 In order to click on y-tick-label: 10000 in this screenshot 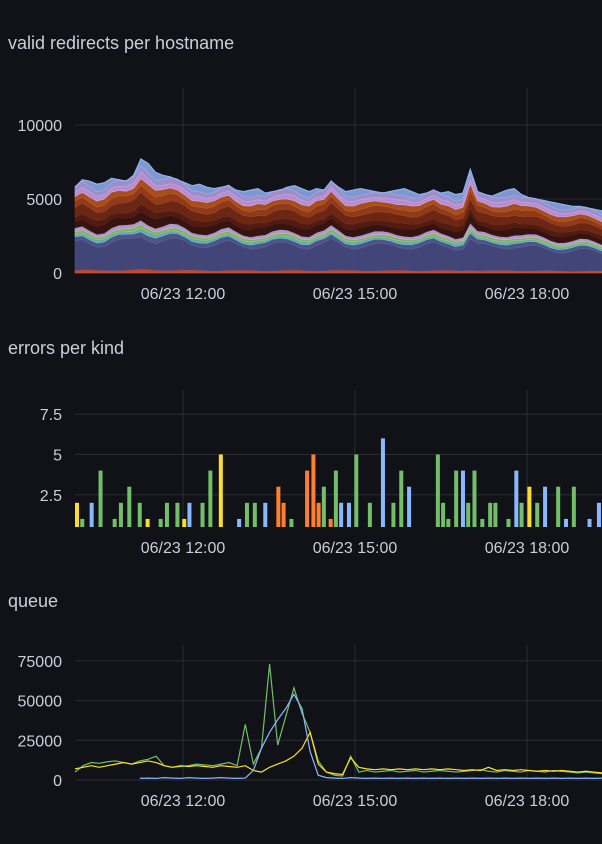, I will do `click(40, 126)`.